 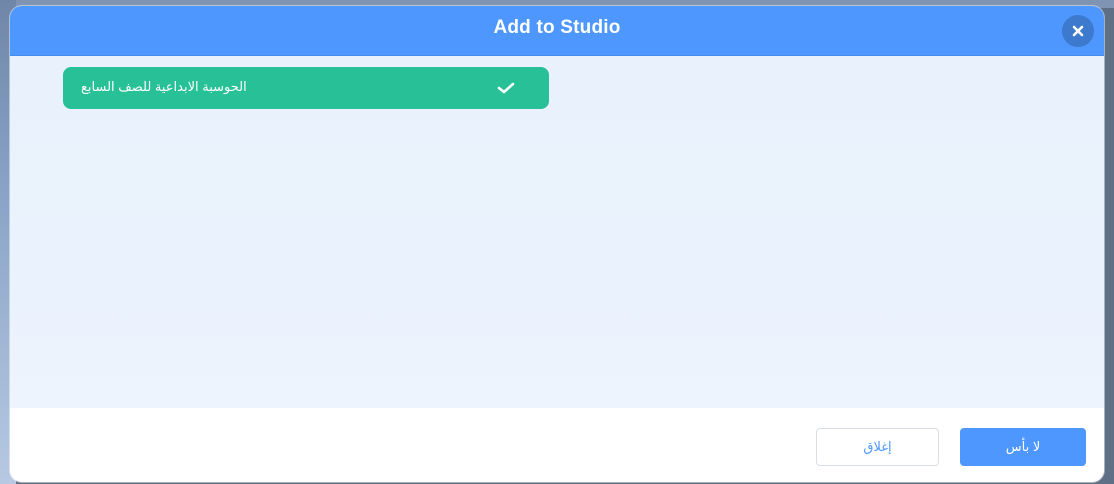 I want to click on cancel-button-label: إغلاق, so click(x=877, y=446).